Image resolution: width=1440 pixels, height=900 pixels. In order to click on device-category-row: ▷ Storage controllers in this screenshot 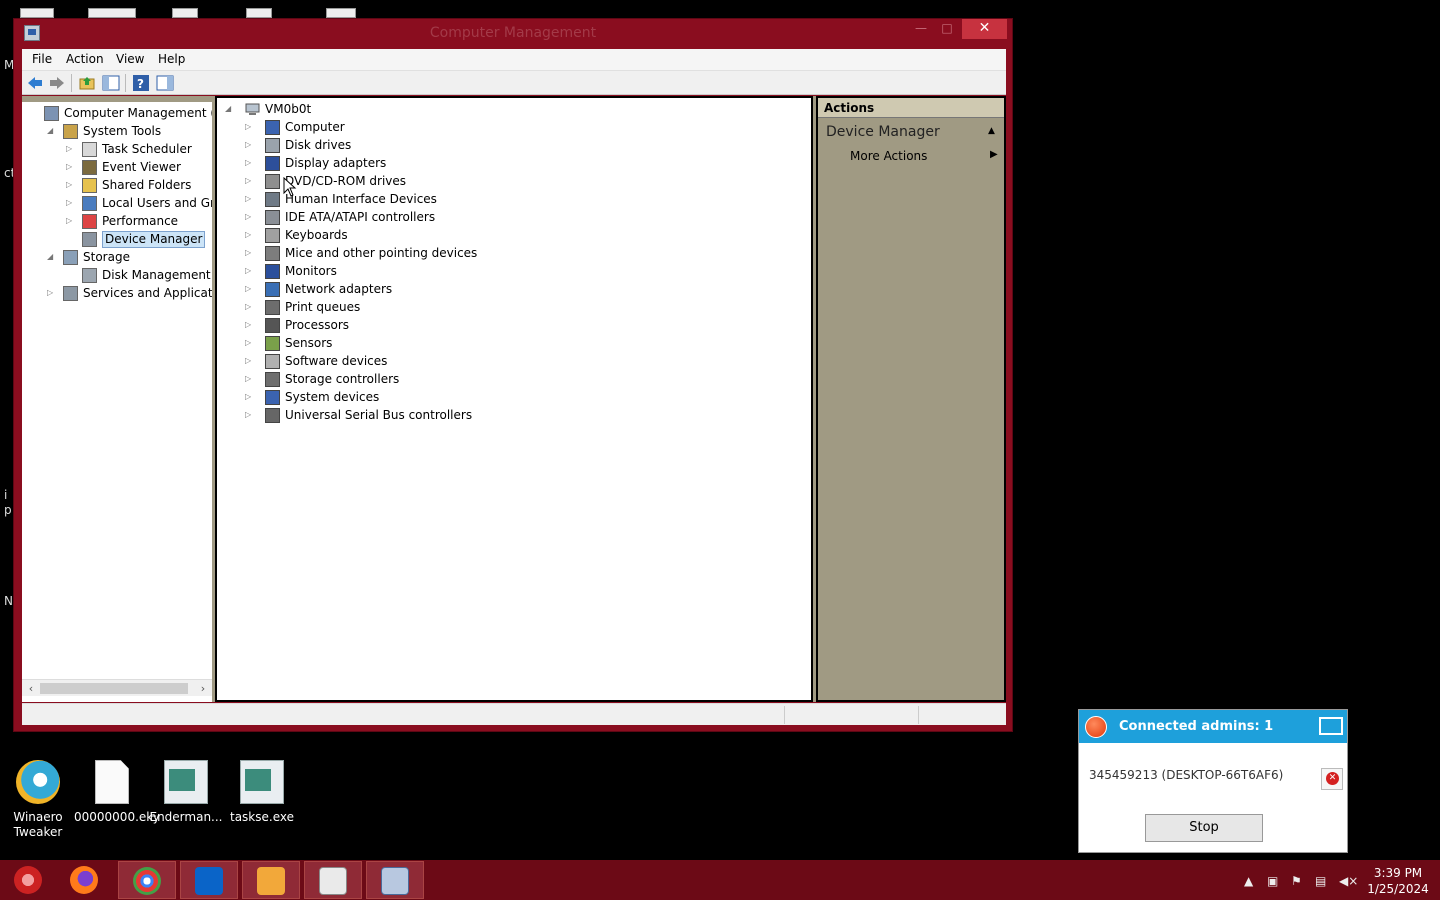, I will do `click(505, 379)`.